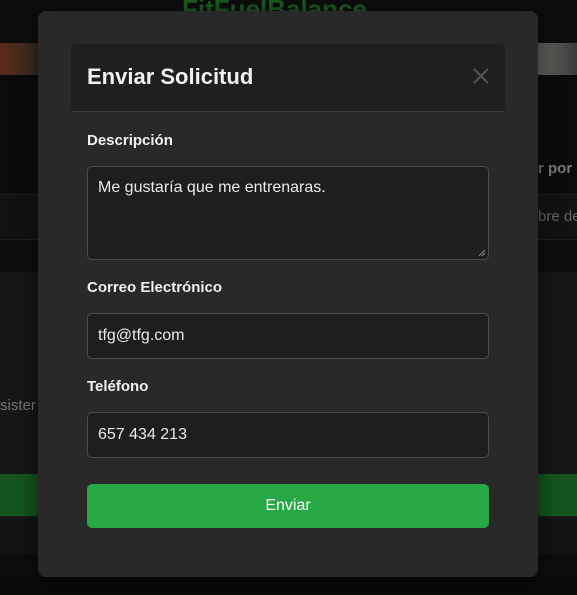 The image size is (577, 595). What do you see at coordinates (288, 435) in the screenshot?
I see `phone-field: 657 434 213` at bounding box center [288, 435].